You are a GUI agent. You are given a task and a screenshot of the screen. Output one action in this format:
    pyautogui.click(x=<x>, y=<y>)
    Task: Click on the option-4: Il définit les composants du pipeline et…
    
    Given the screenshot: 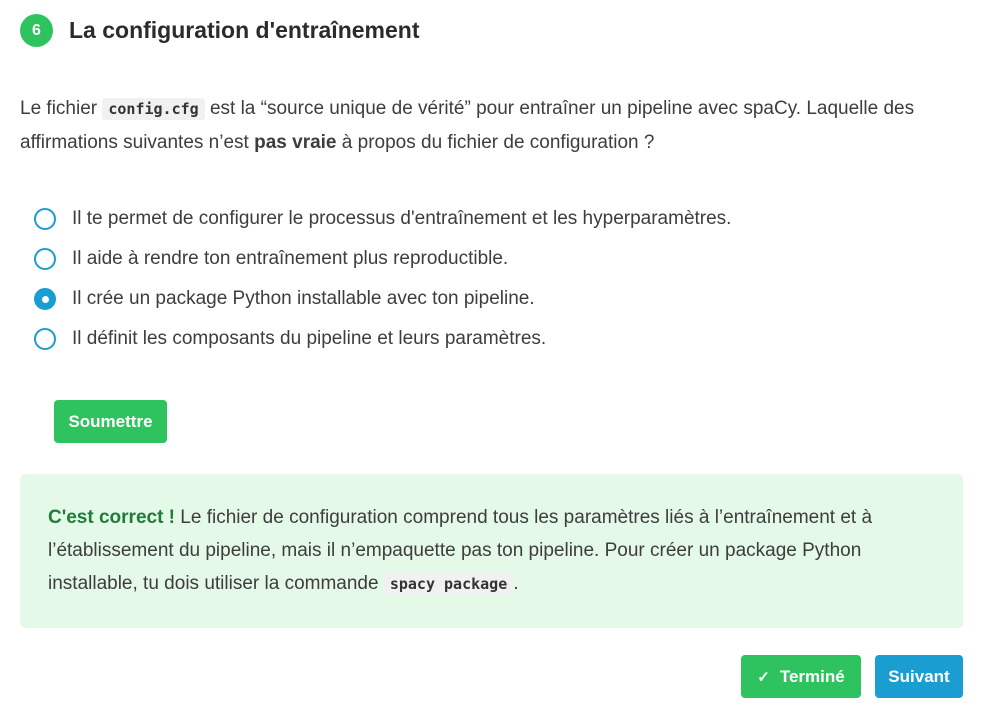 What is the action you would take?
    pyautogui.click(x=382, y=339)
    